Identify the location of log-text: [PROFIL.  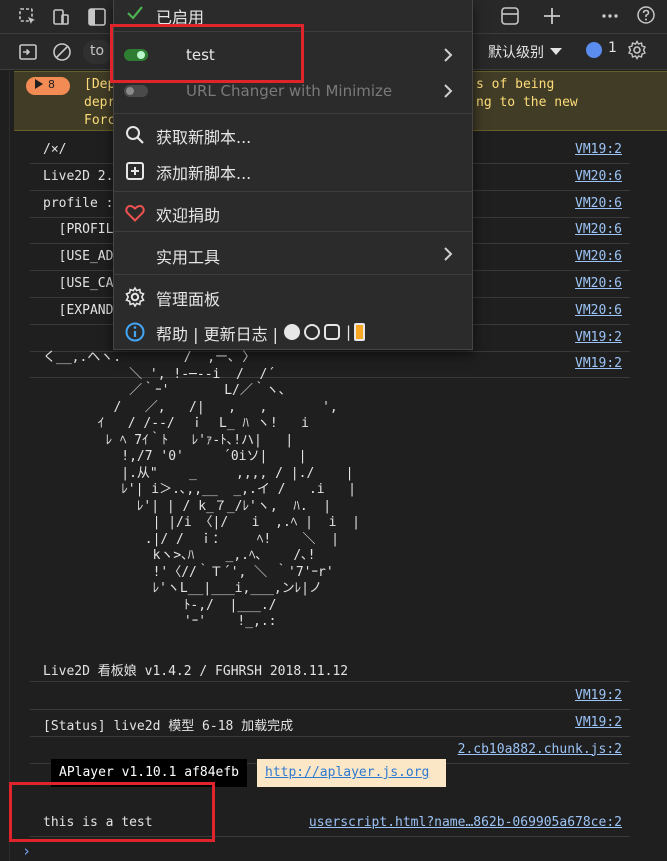
(78, 230).